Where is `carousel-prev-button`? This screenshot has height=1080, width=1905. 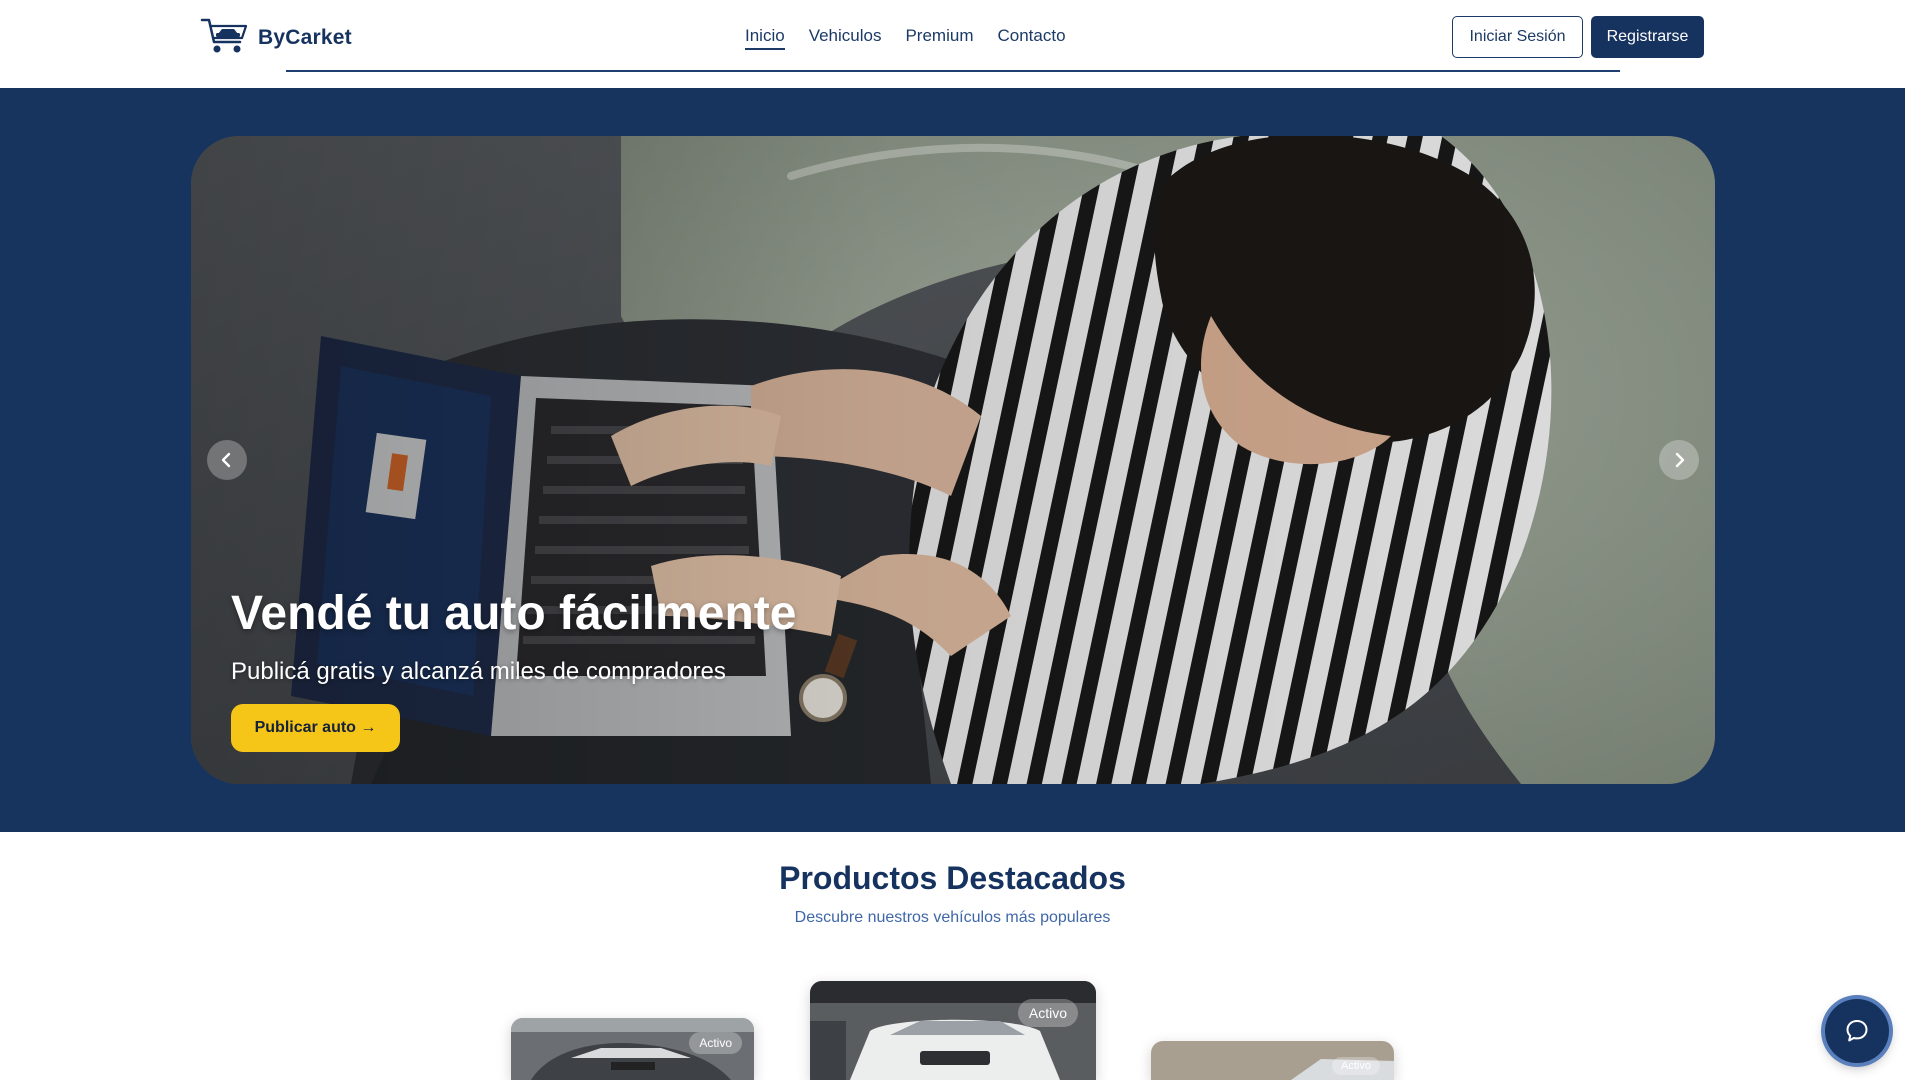 carousel-prev-button is located at coordinates (227, 460).